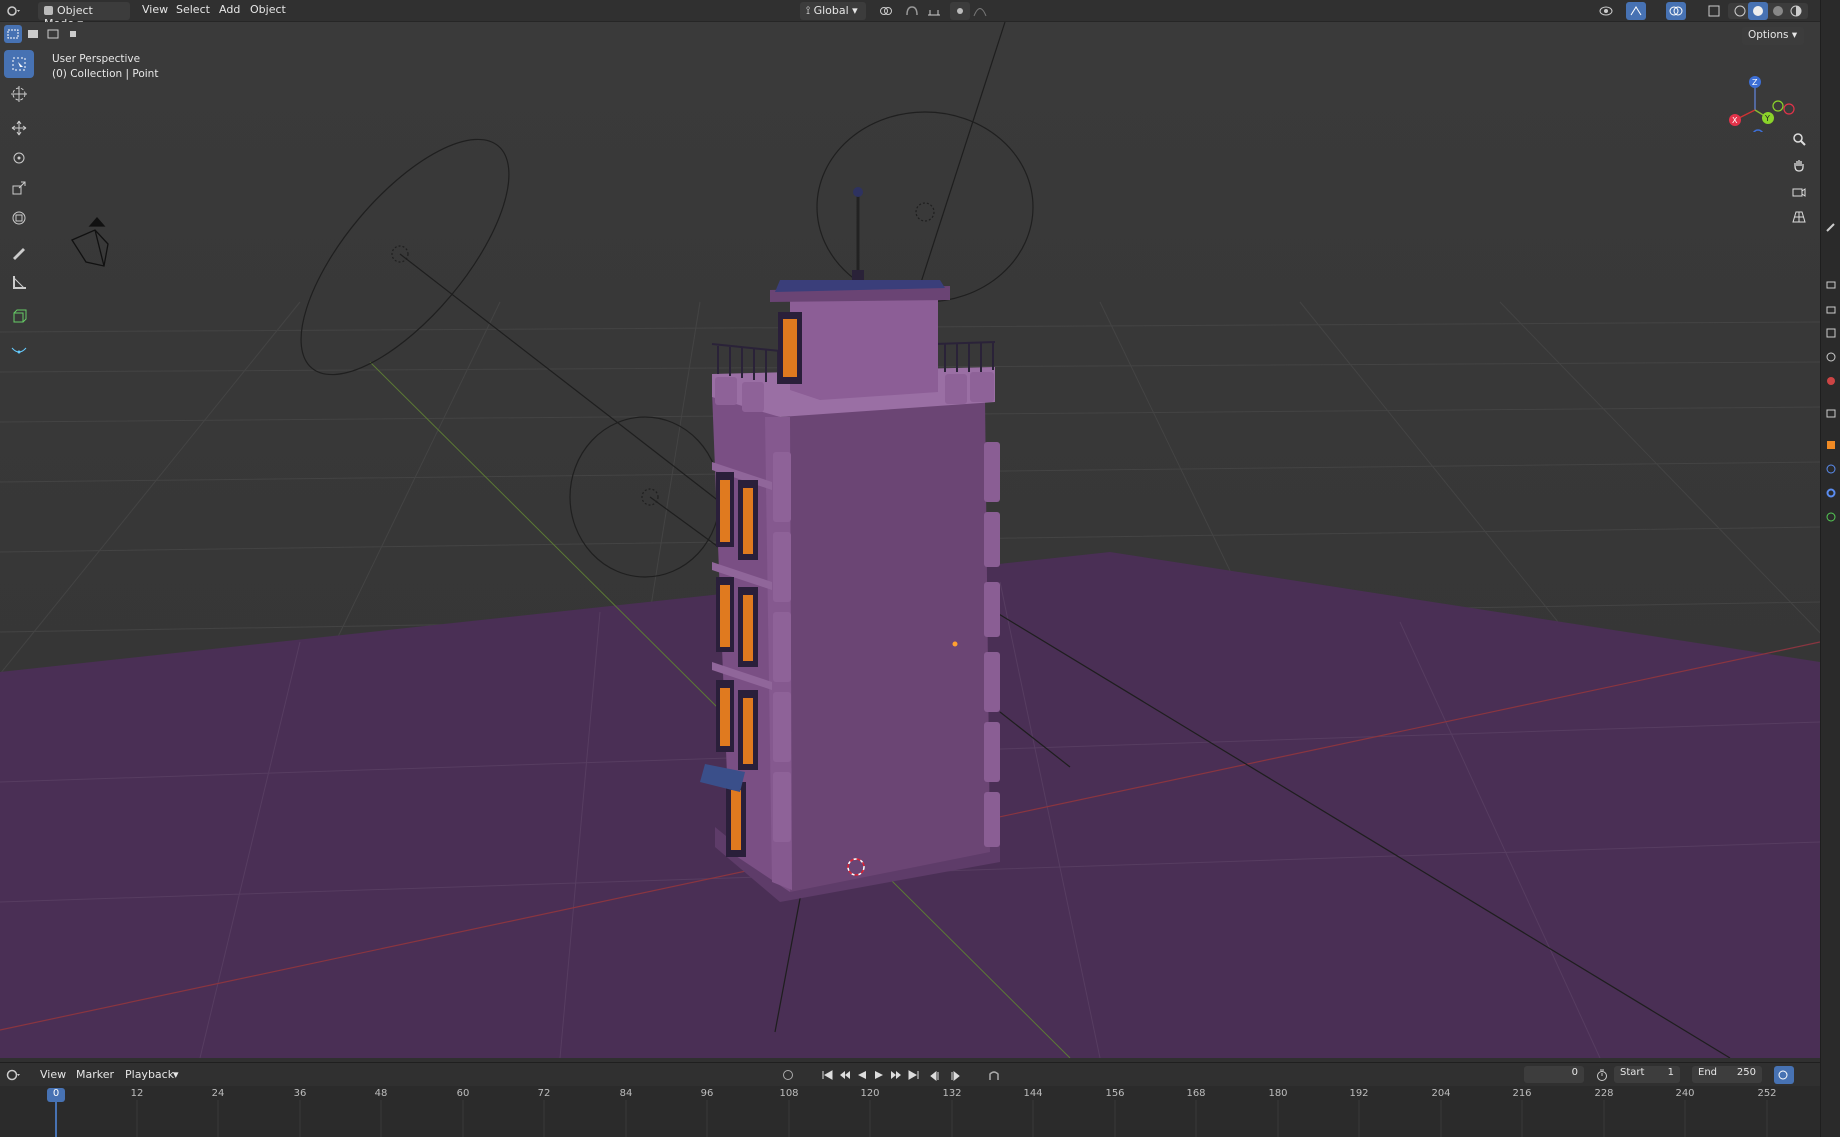  I want to click on overlays-toggle-icon, so click(1676, 11).